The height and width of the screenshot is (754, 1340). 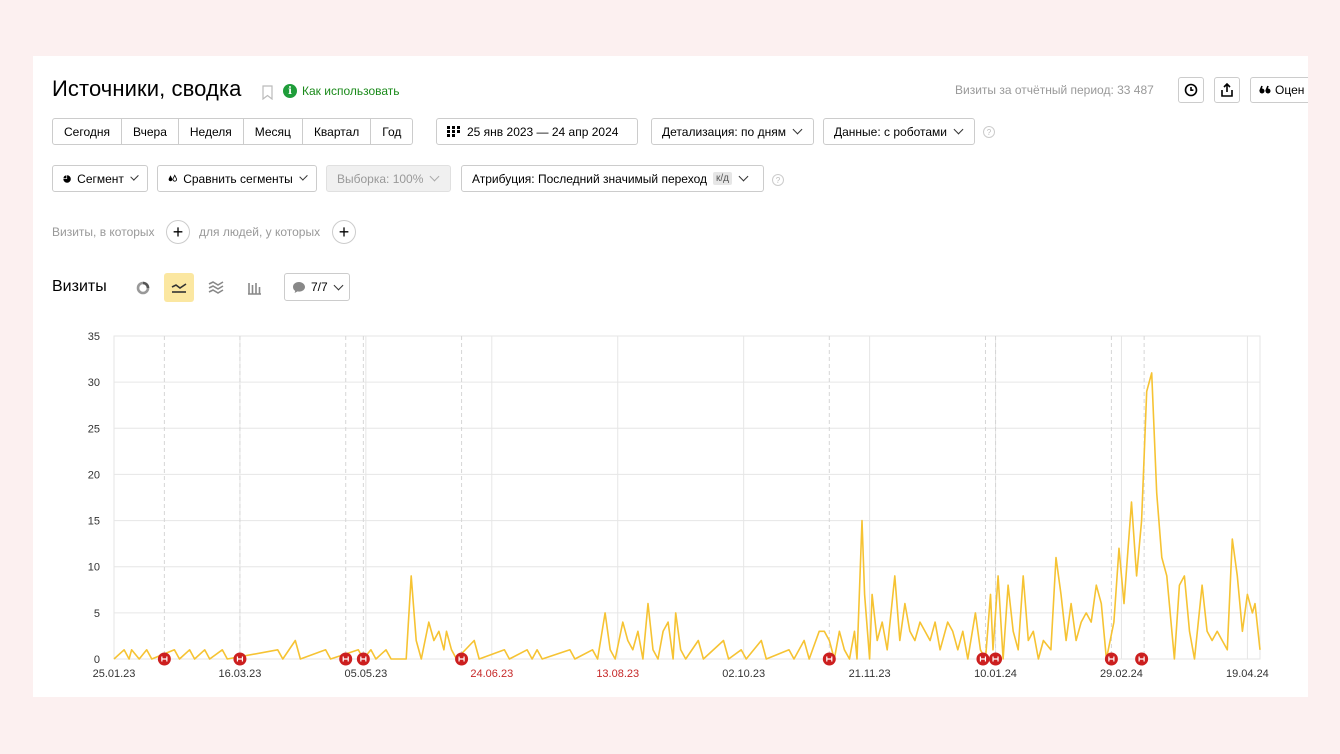 What do you see at coordinates (743, 674) in the screenshot?
I see `x-tick-label: 02.10.23` at bounding box center [743, 674].